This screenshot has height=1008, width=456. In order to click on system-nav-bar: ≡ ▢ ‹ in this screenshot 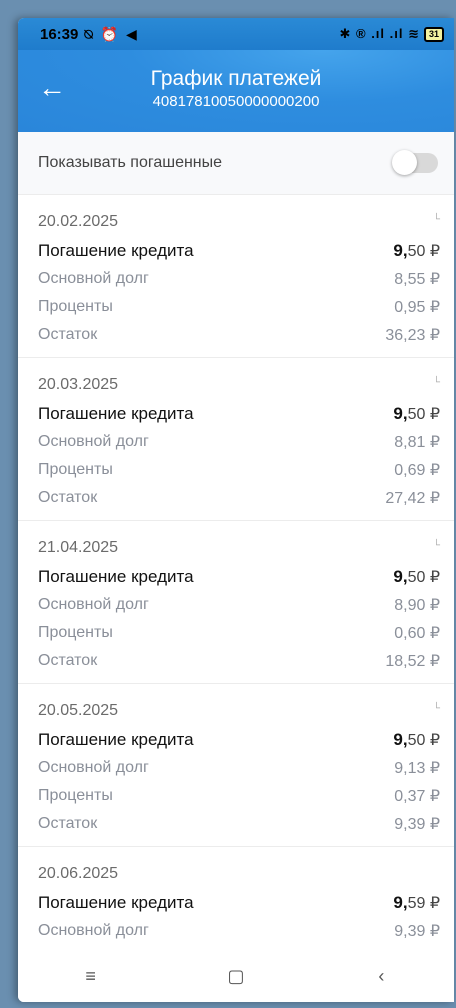, I will do `click(236, 976)`.